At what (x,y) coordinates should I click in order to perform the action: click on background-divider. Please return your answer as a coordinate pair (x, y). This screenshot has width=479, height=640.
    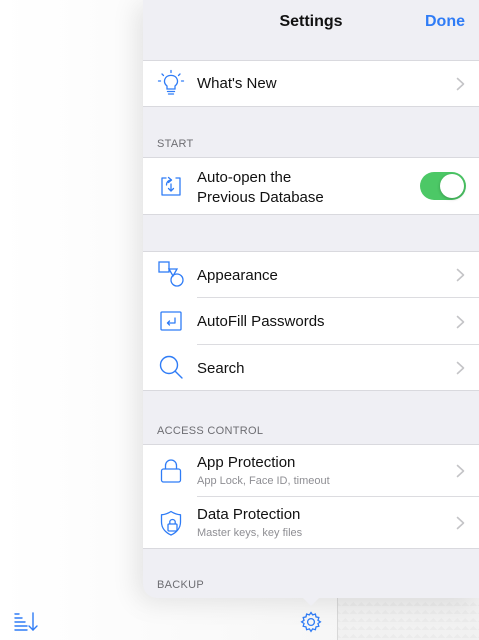
    Looking at the image, I should click on (337, 619).